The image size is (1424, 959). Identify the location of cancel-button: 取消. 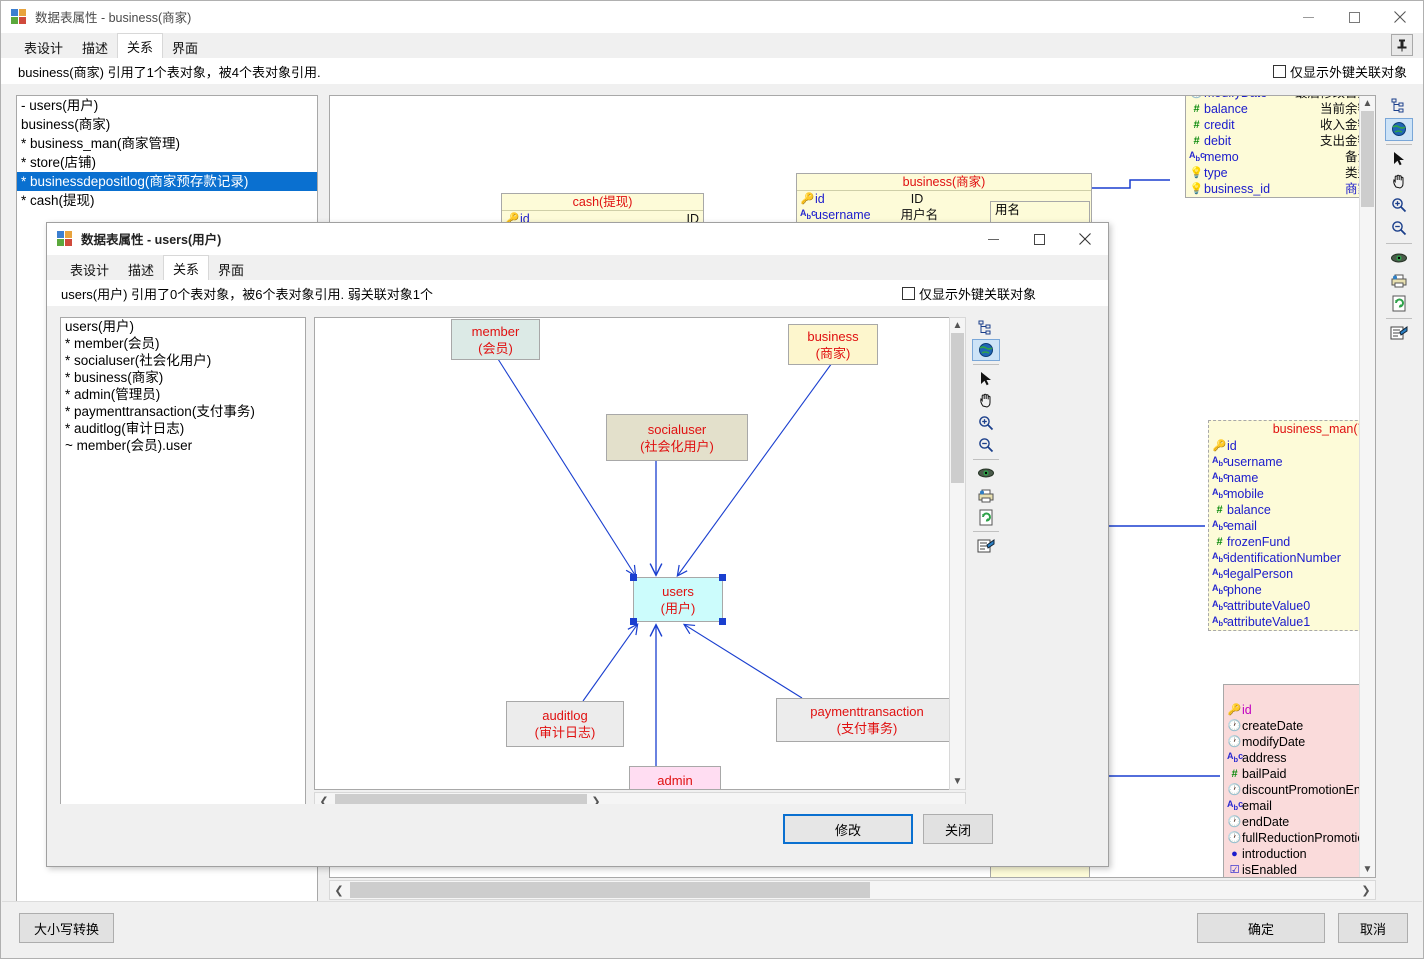
(1373, 928).